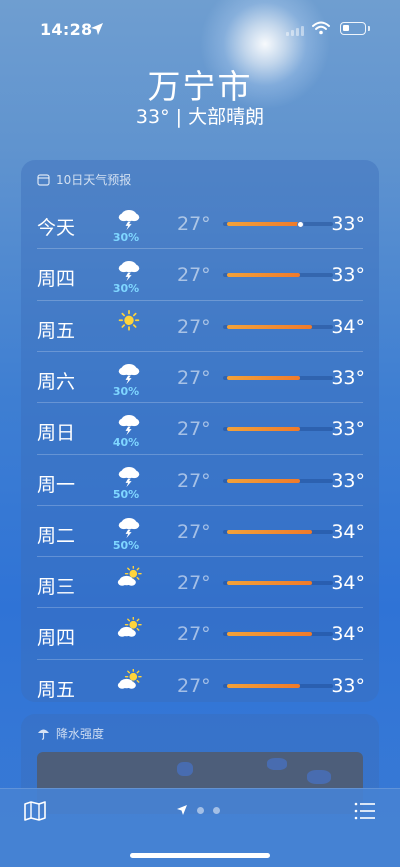 This screenshot has height=867, width=400. Describe the element at coordinates (56, 484) in the screenshot. I see `forecast-day: 周一` at that location.